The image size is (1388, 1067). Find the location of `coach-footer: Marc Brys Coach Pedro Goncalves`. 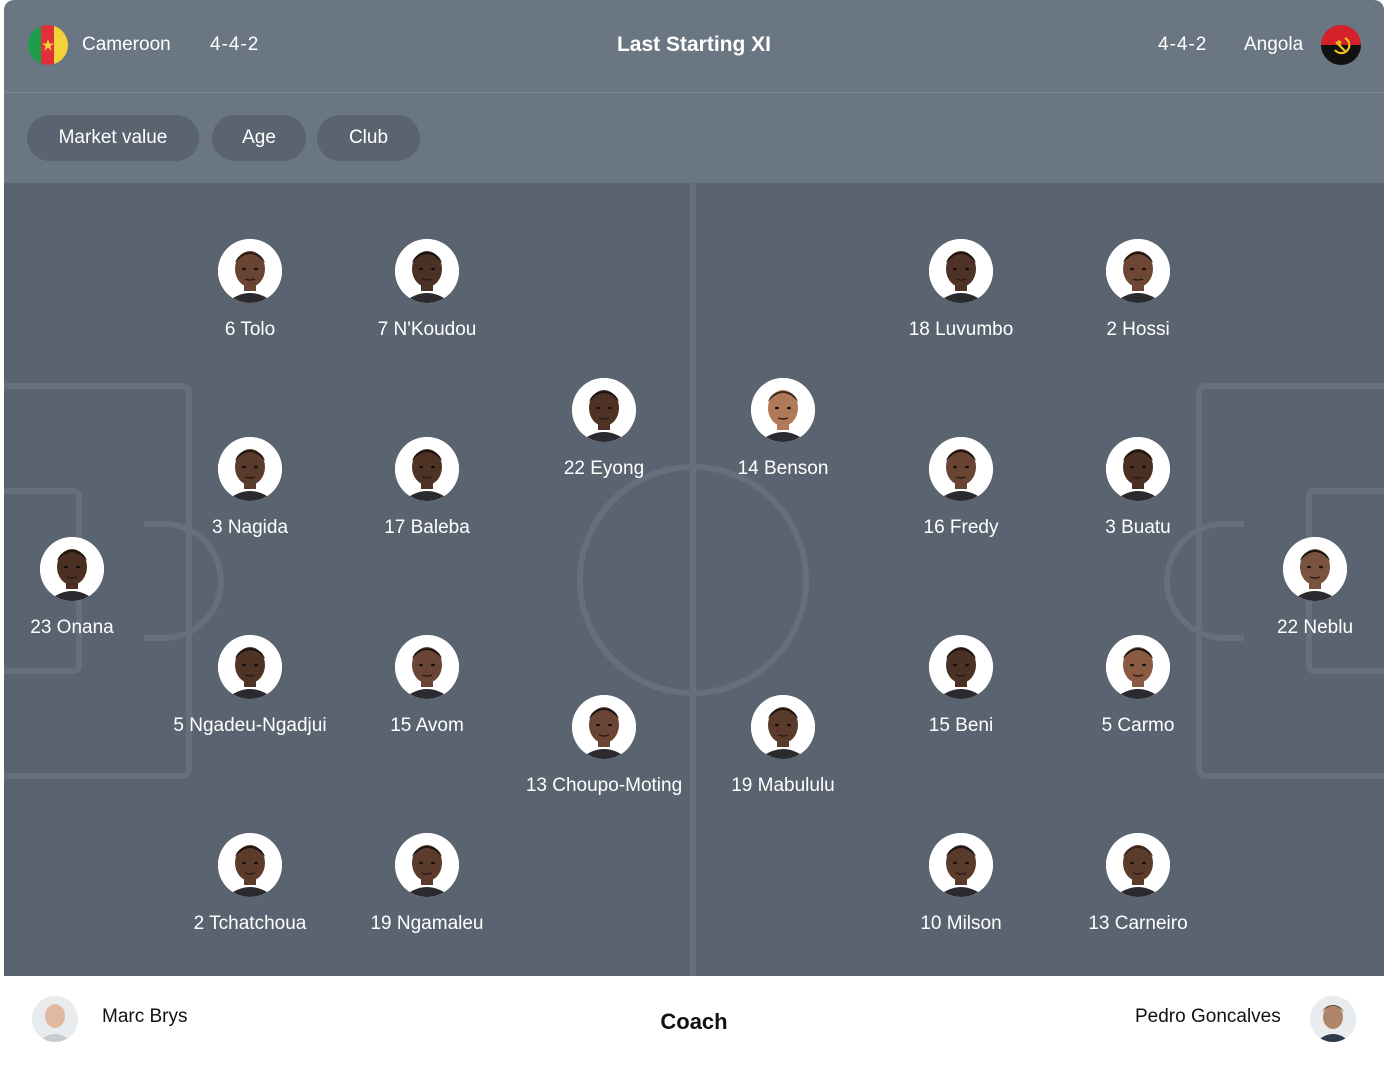

coach-footer: Marc Brys Coach Pedro Goncalves is located at coordinates (694, 1021).